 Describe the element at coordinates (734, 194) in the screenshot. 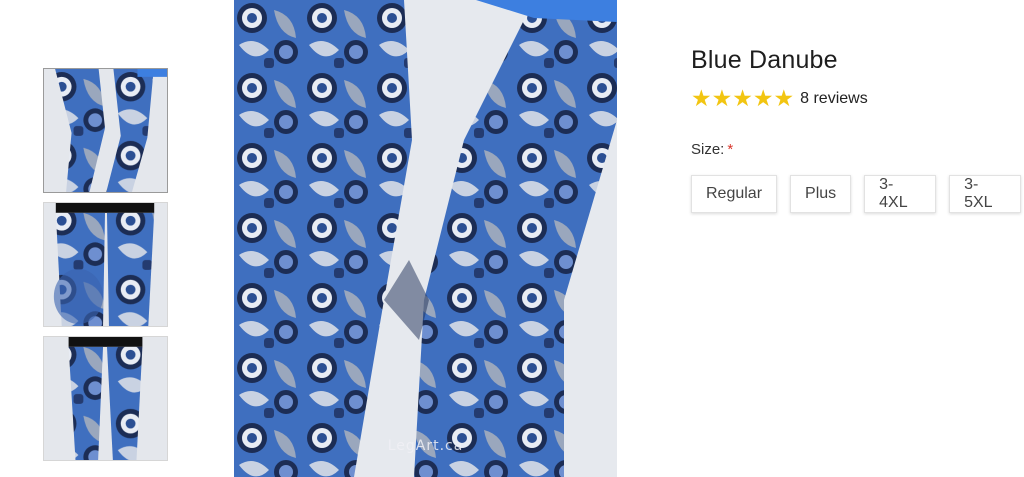

I see `size-option-regular: Regular` at that location.